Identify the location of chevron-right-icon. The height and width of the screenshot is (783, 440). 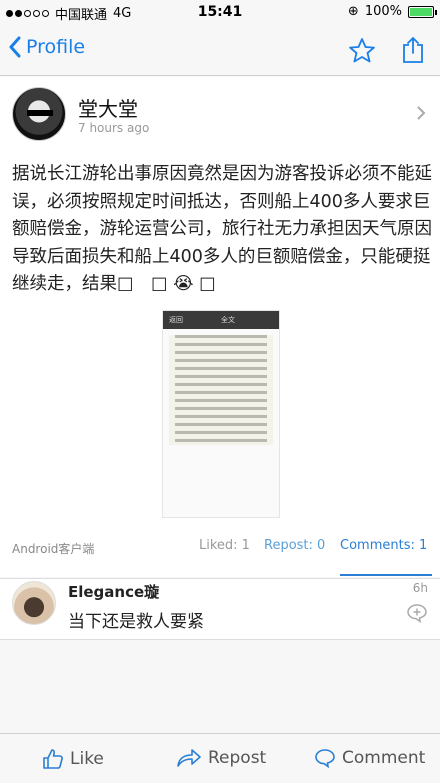
(421, 113).